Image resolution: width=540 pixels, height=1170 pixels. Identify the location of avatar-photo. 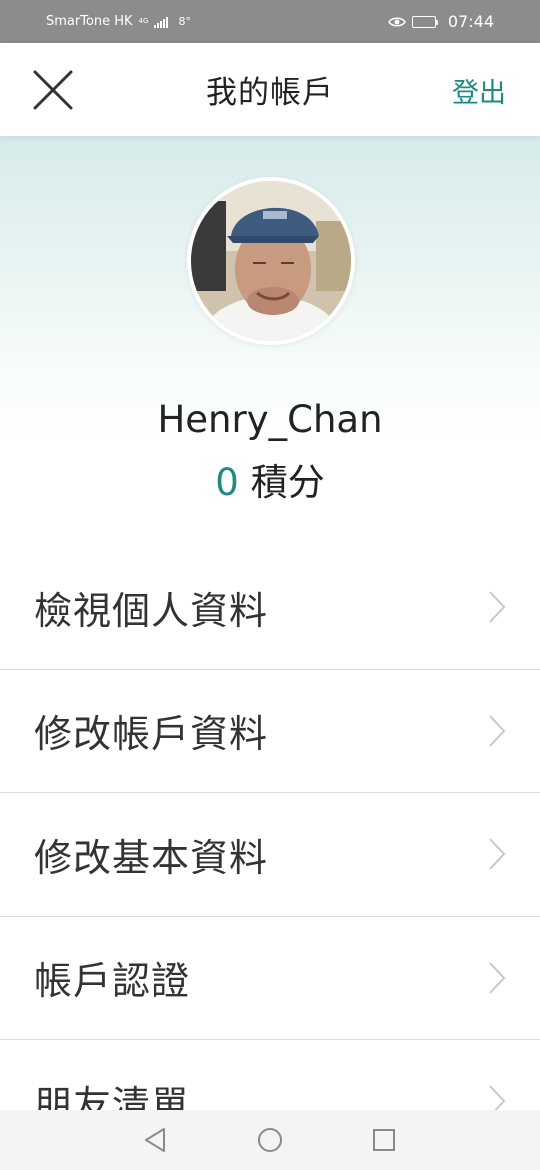
(271, 261).